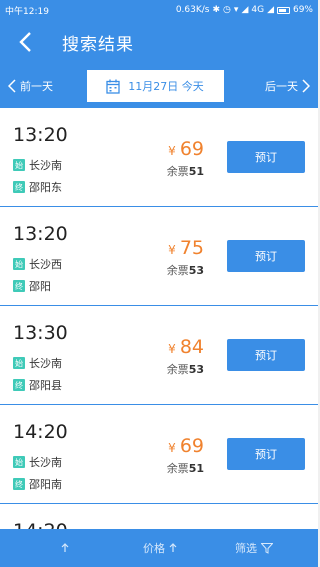  I want to click on status-icons: 0.63K/s ✱ ◷ ▾ ◢ 4G ◢ 69%, so click(244, 10).